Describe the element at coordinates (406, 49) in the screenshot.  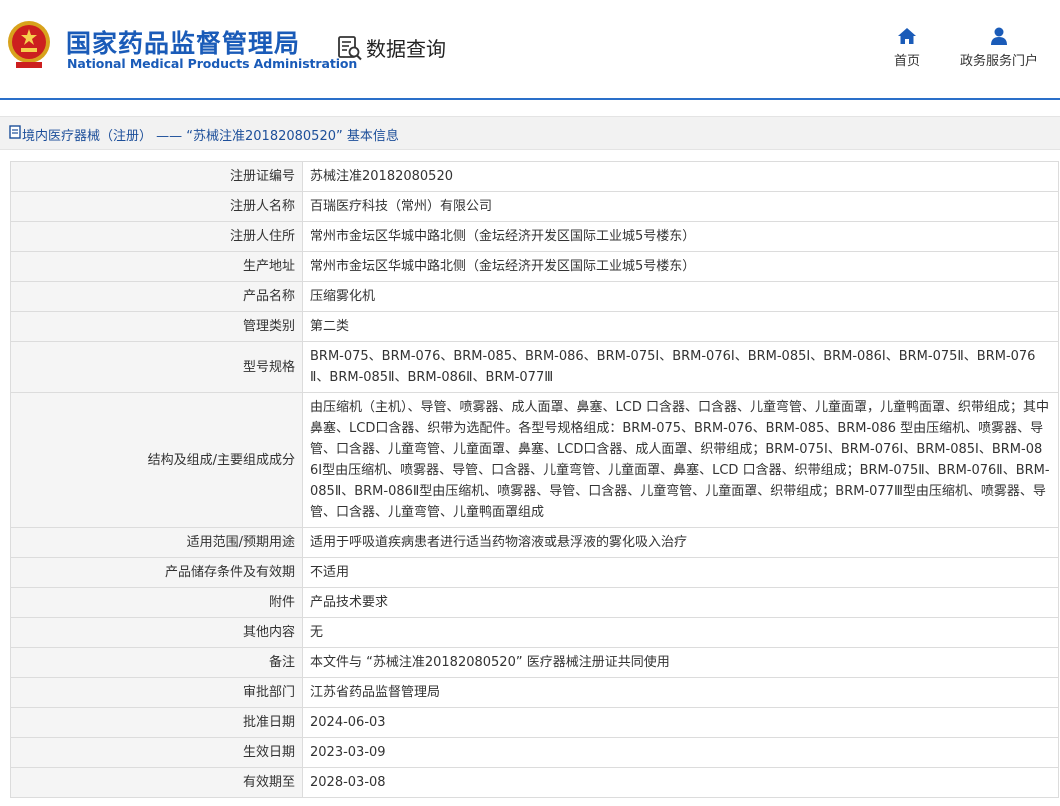
I see `data-query-label: 数据查询` at that location.